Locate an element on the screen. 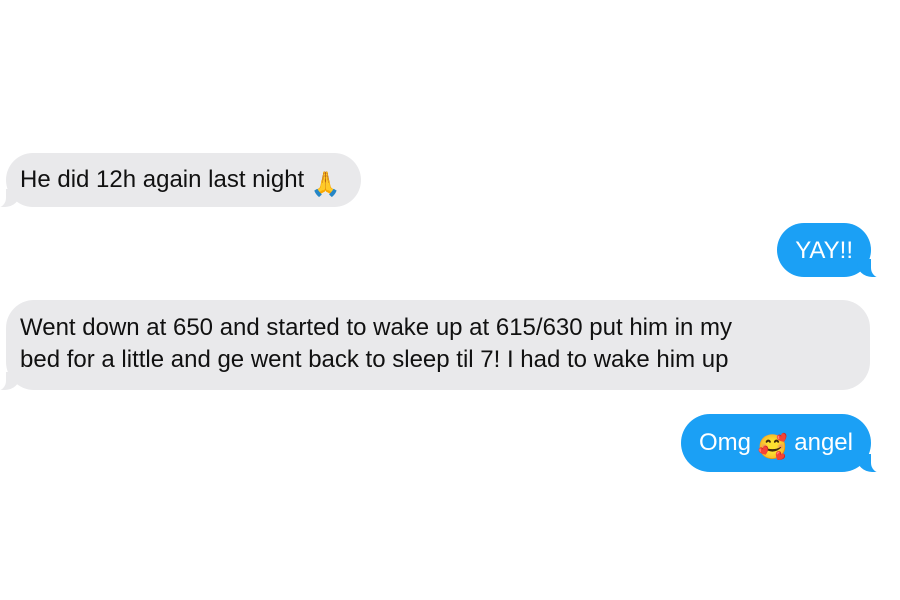  outgoing-message-bubble: YAY!! is located at coordinates (831, 250).